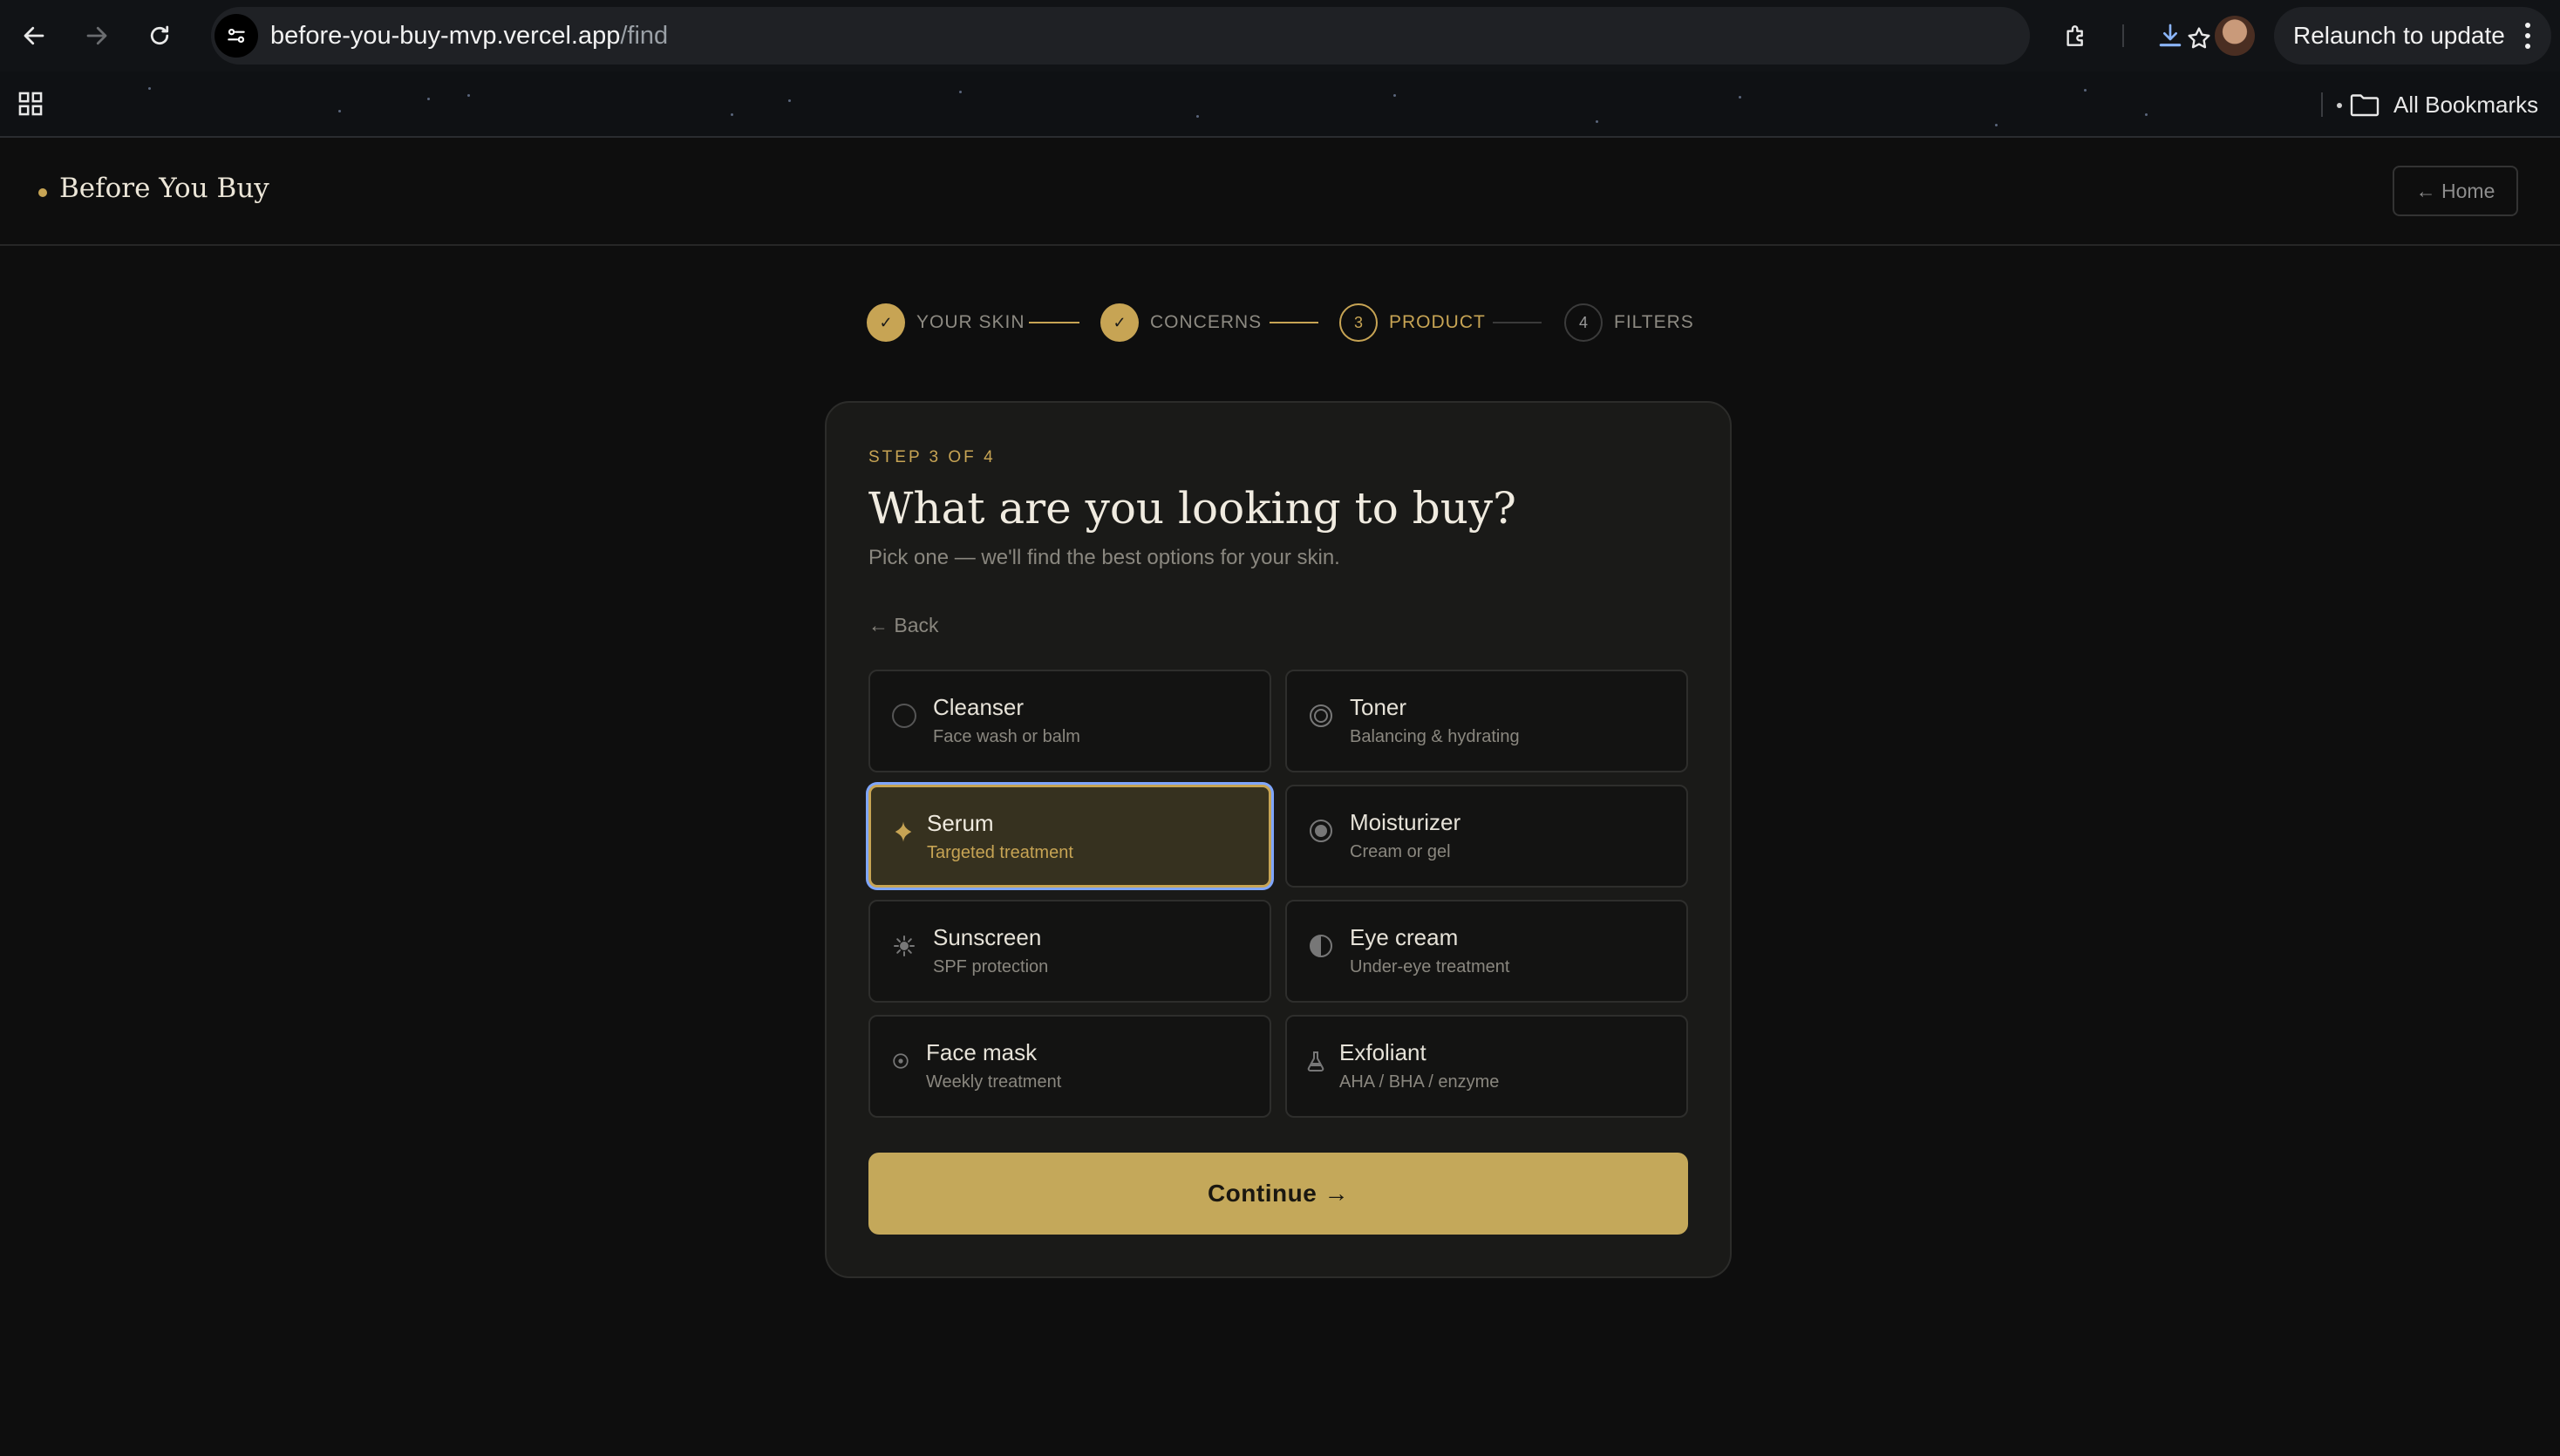 Image resolution: width=2560 pixels, height=1456 pixels. What do you see at coordinates (1486, 721) in the screenshot?
I see `option-toner: Toner Balancing & hydrating` at bounding box center [1486, 721].